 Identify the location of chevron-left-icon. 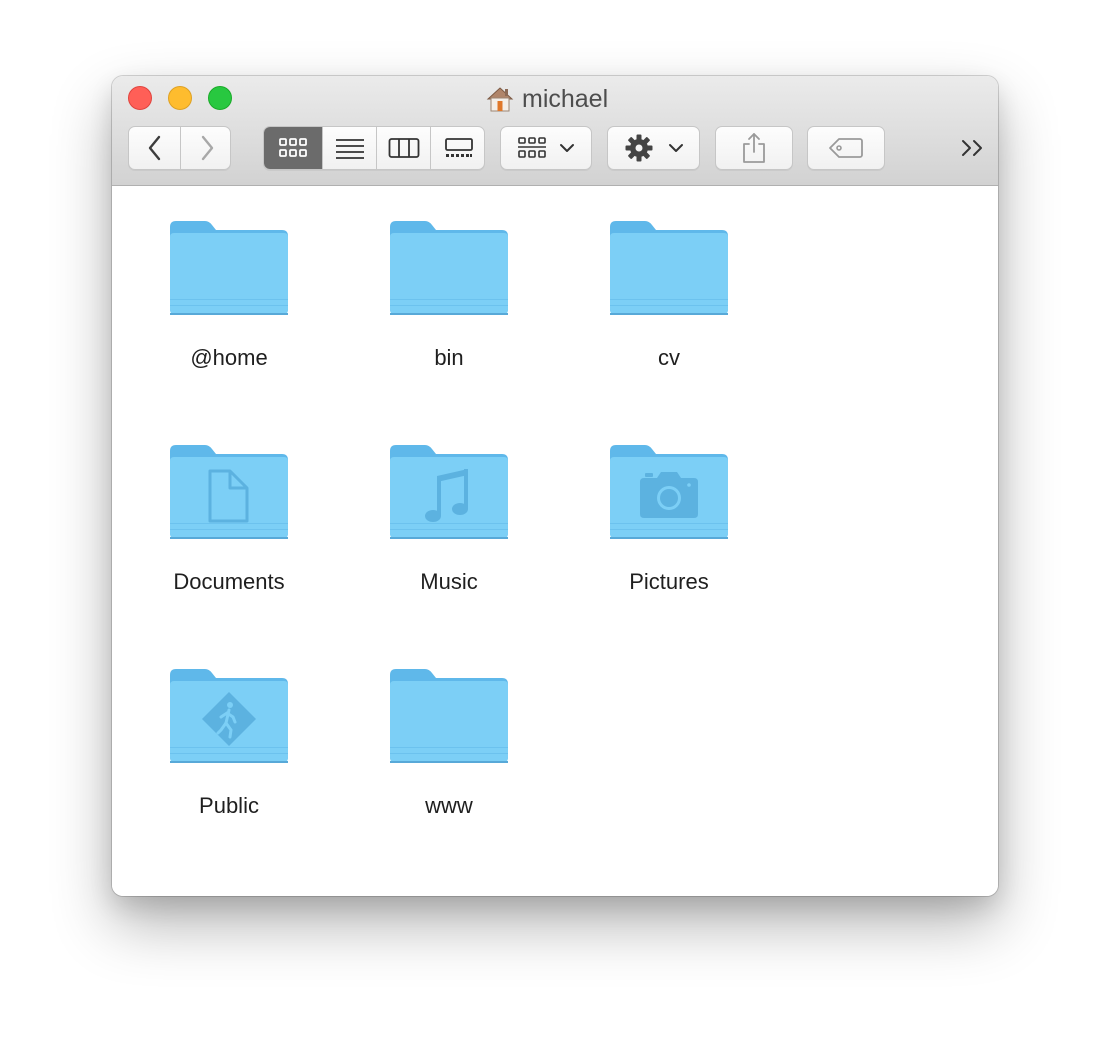
(154, 148).